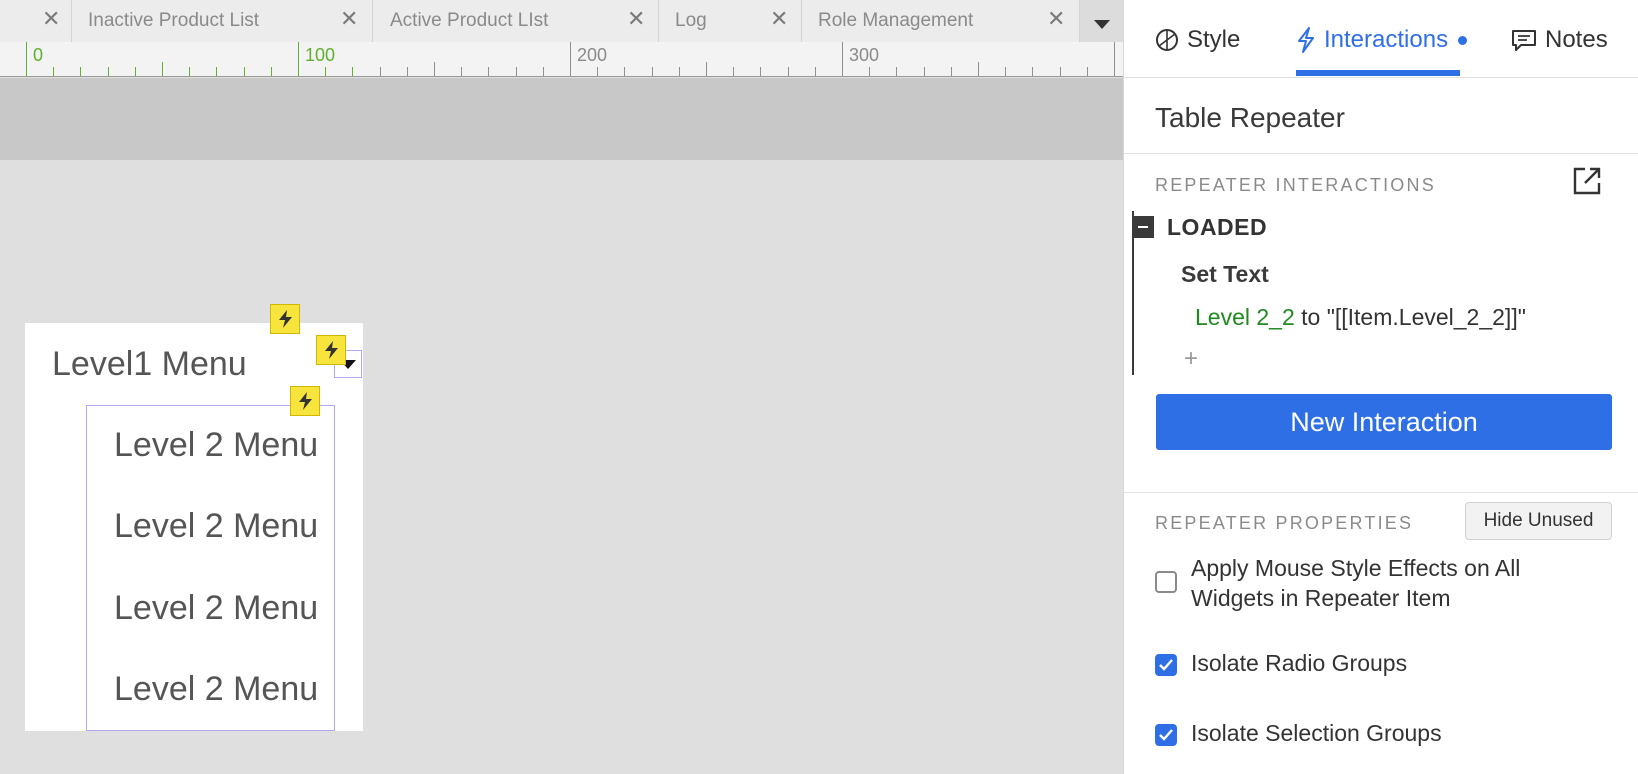 The width and height of the screenshot is (1638, 774). I want to click on horizontal-ruler: 0 100 200 300, so click(561, 59).